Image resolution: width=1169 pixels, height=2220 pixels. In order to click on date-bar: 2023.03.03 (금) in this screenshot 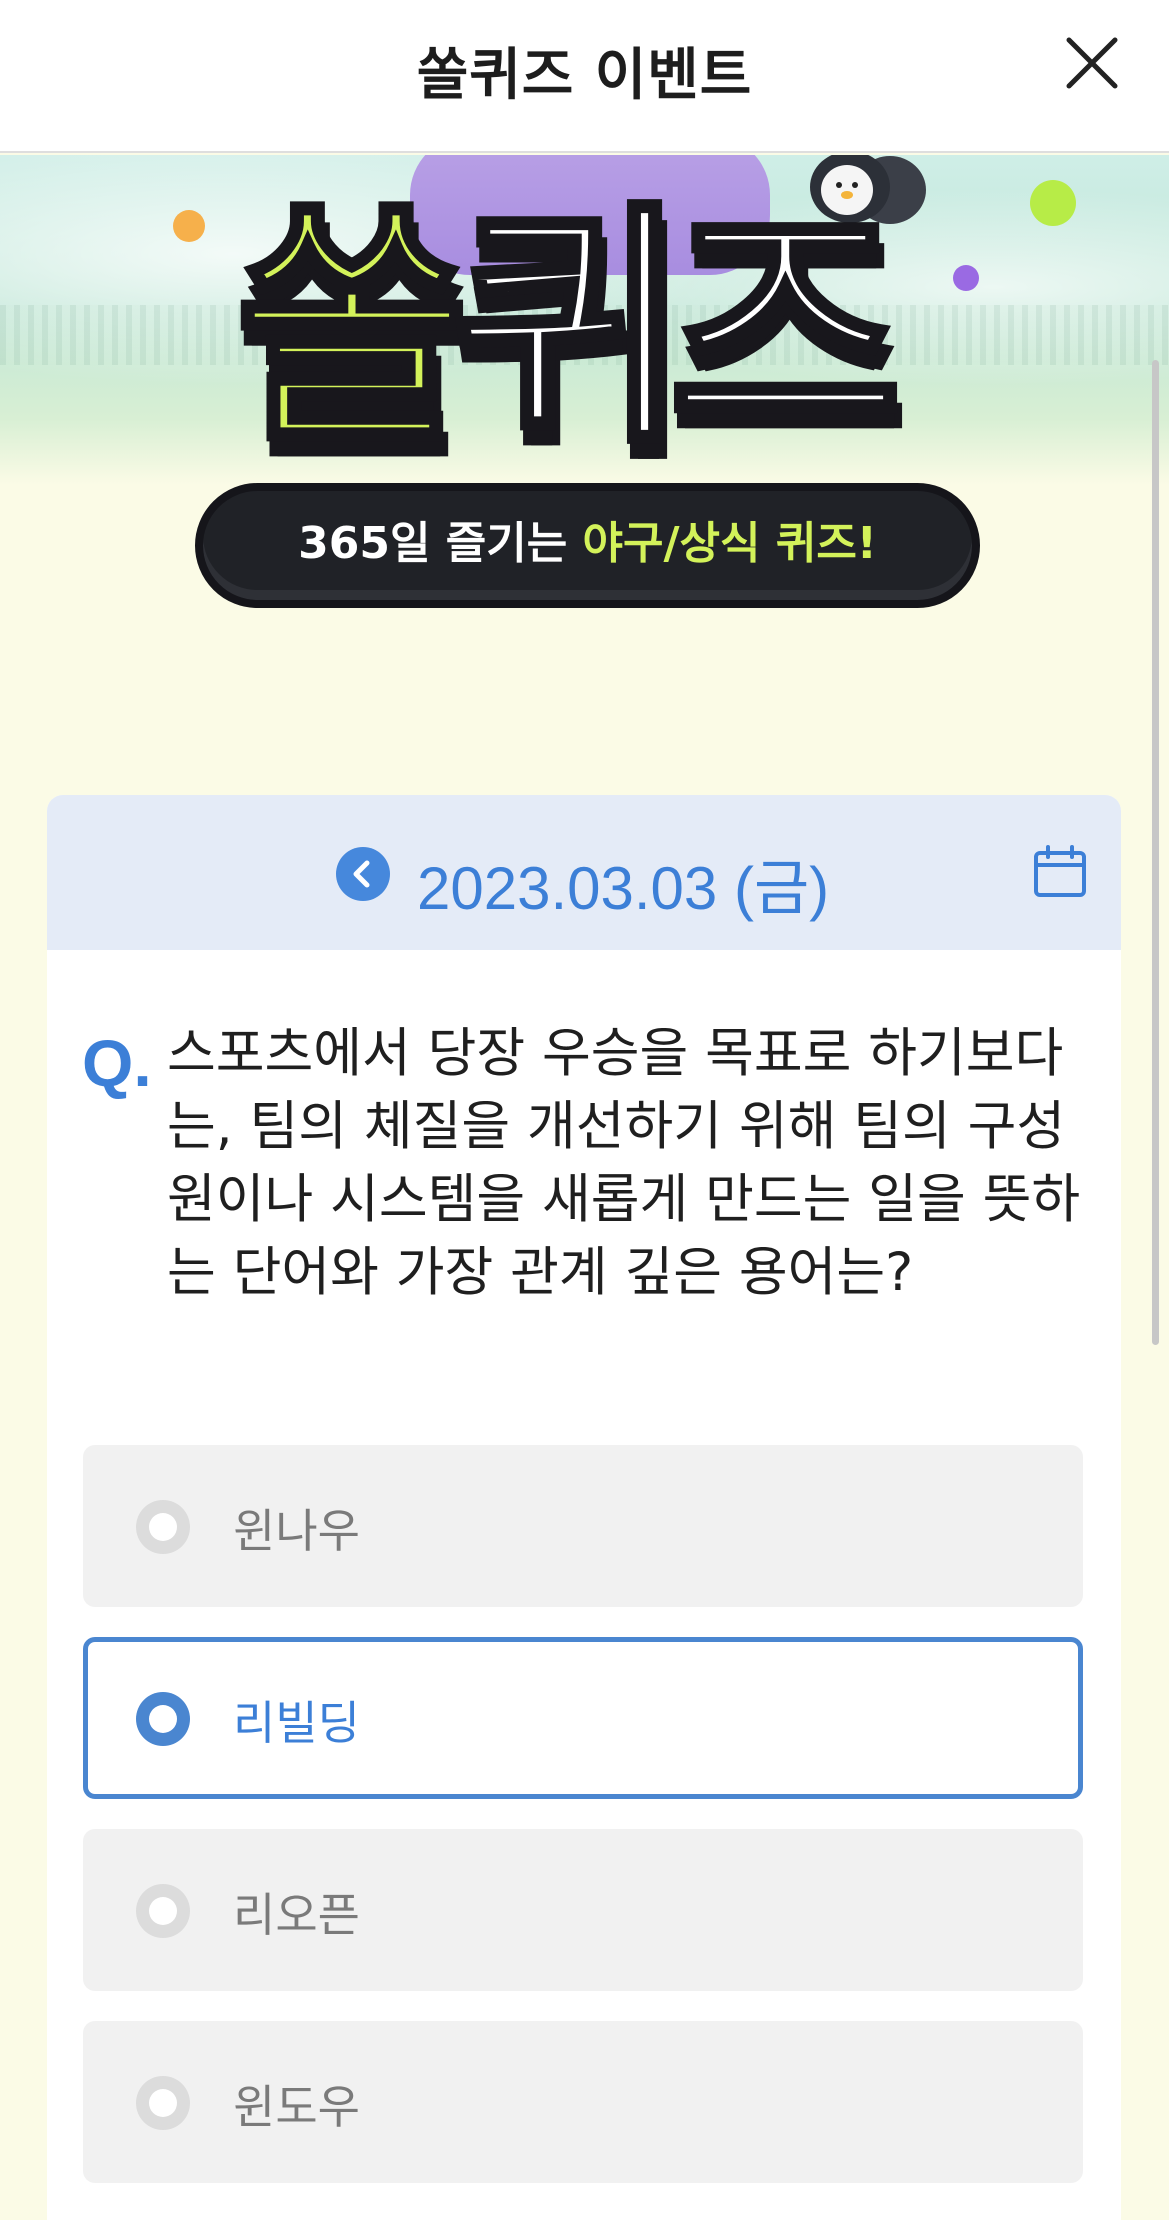, I will do `click(584, 872)`.